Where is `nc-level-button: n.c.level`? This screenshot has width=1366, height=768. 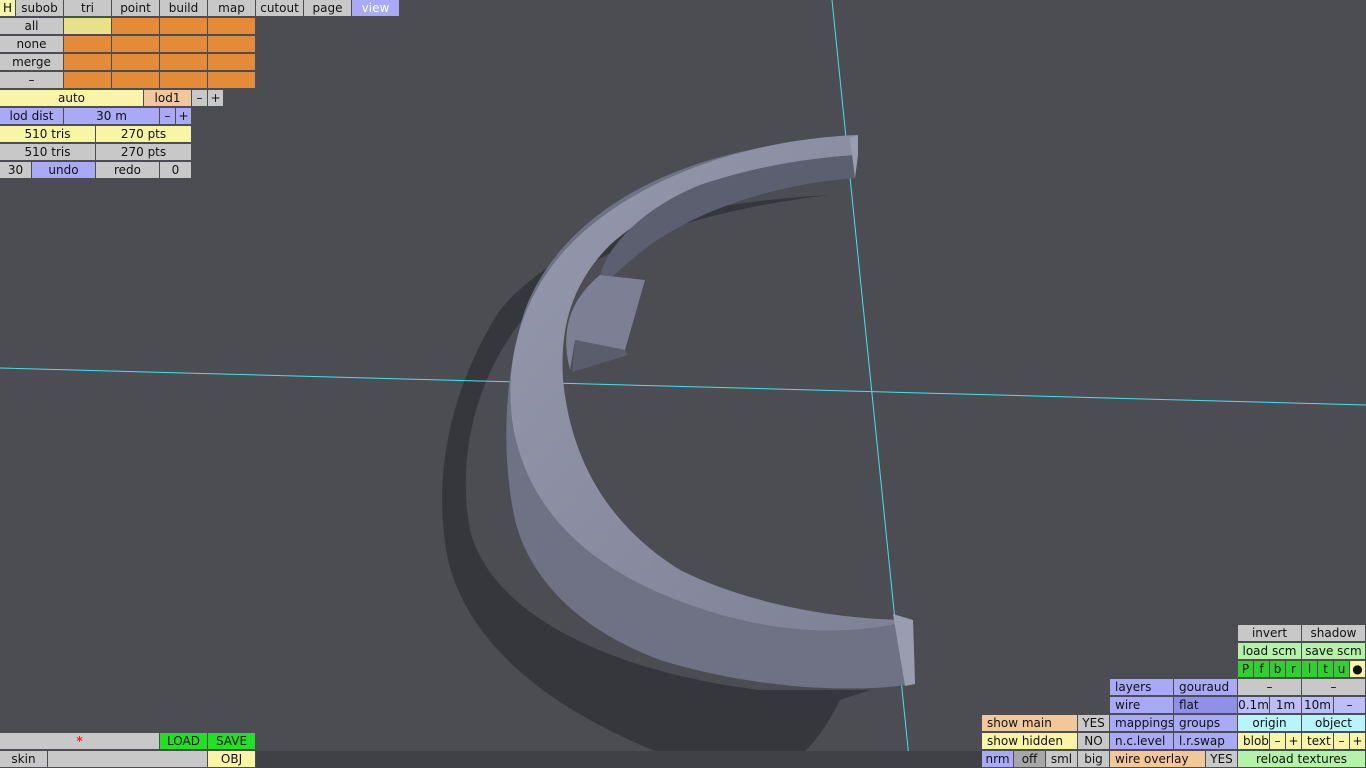 nc-level-button: n.c.level is located at coordinates (1142, 741).